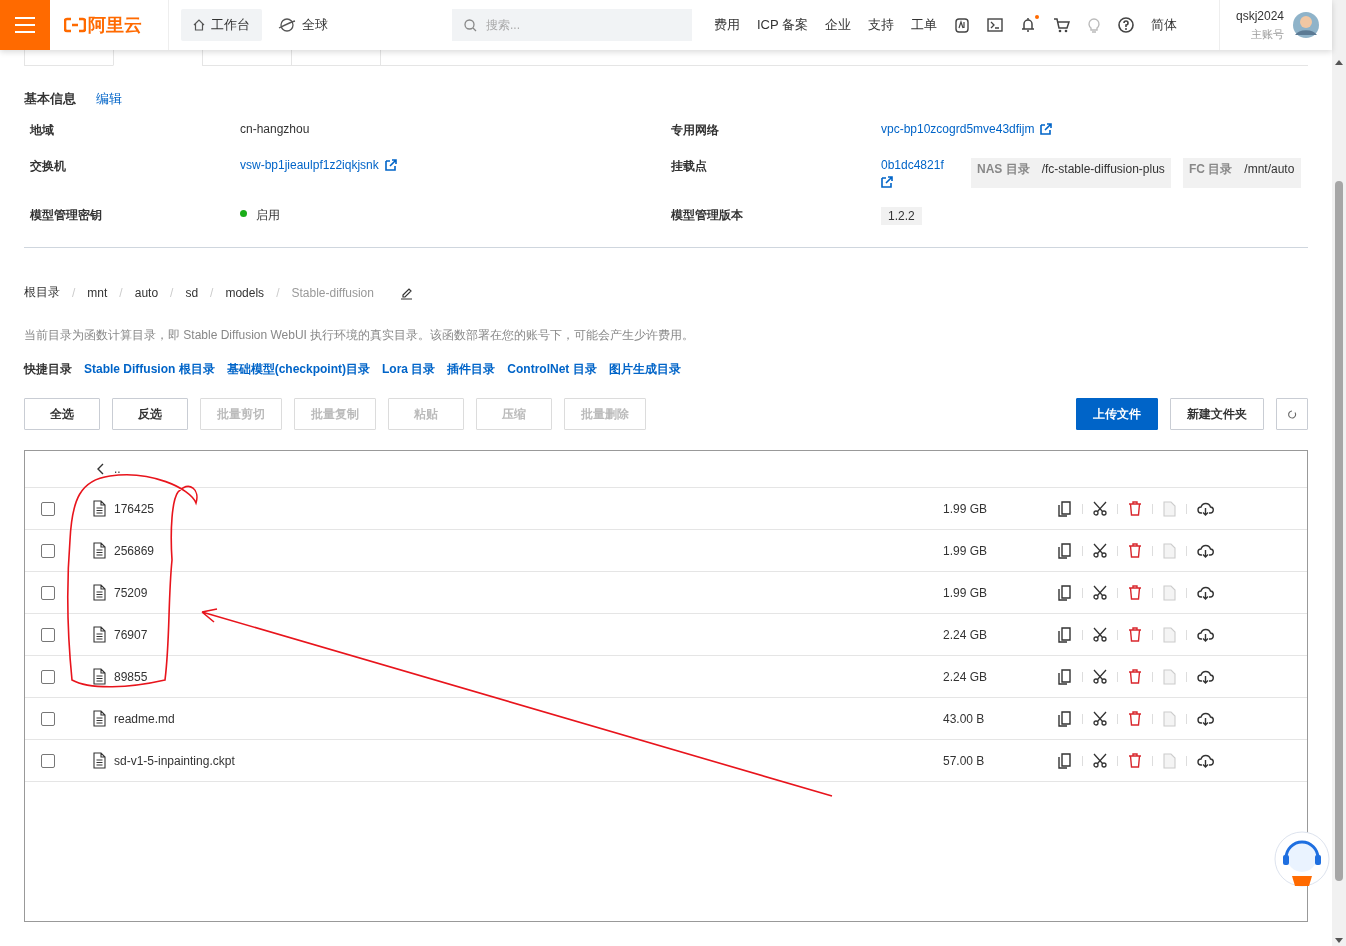  I want to click on quick-dir-link: 图片生成目录, so click(644, 369).